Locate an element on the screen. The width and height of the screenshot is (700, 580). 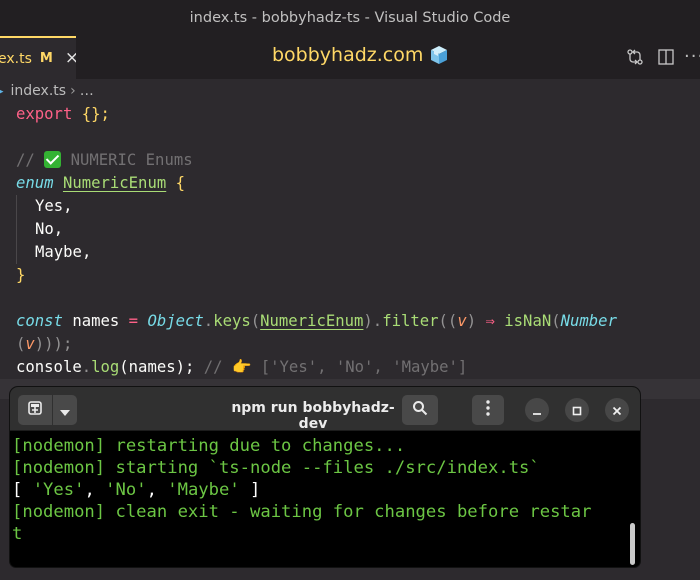
enum-name: NumericEnum is located at coordinates (114, 183).